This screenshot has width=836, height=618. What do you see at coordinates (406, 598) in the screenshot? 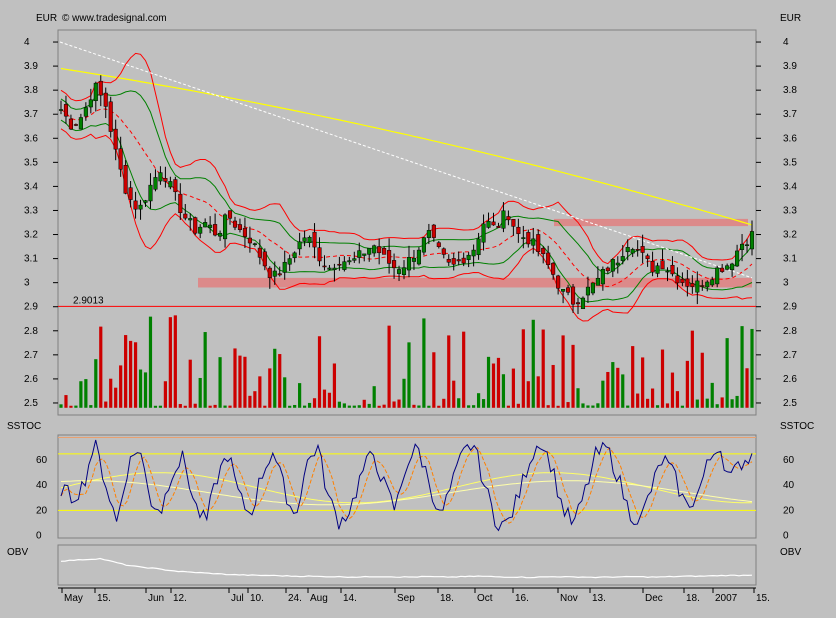
I see `x-tick-label-9: Sep` at bounding box center [406, 598].